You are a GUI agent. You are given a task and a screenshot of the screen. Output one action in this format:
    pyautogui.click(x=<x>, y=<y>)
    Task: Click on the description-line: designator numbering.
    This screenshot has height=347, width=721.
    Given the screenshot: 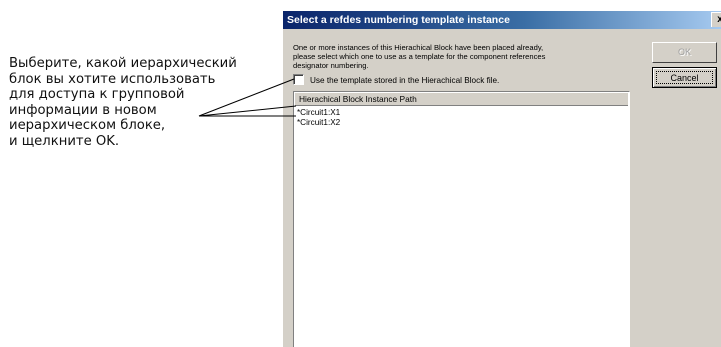 What is the action you would take?
    pyautogui.click(x=331, y=65)
    